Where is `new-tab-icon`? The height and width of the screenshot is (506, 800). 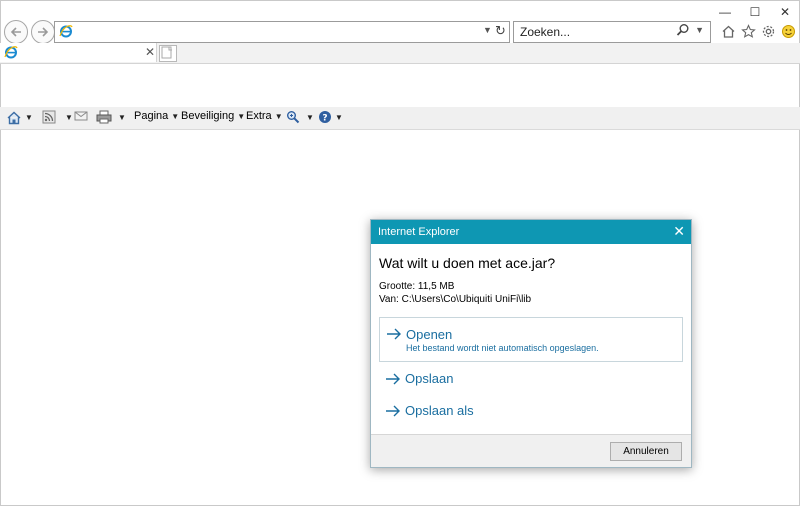 new-tab-icon is located at coordinates (166, 52).